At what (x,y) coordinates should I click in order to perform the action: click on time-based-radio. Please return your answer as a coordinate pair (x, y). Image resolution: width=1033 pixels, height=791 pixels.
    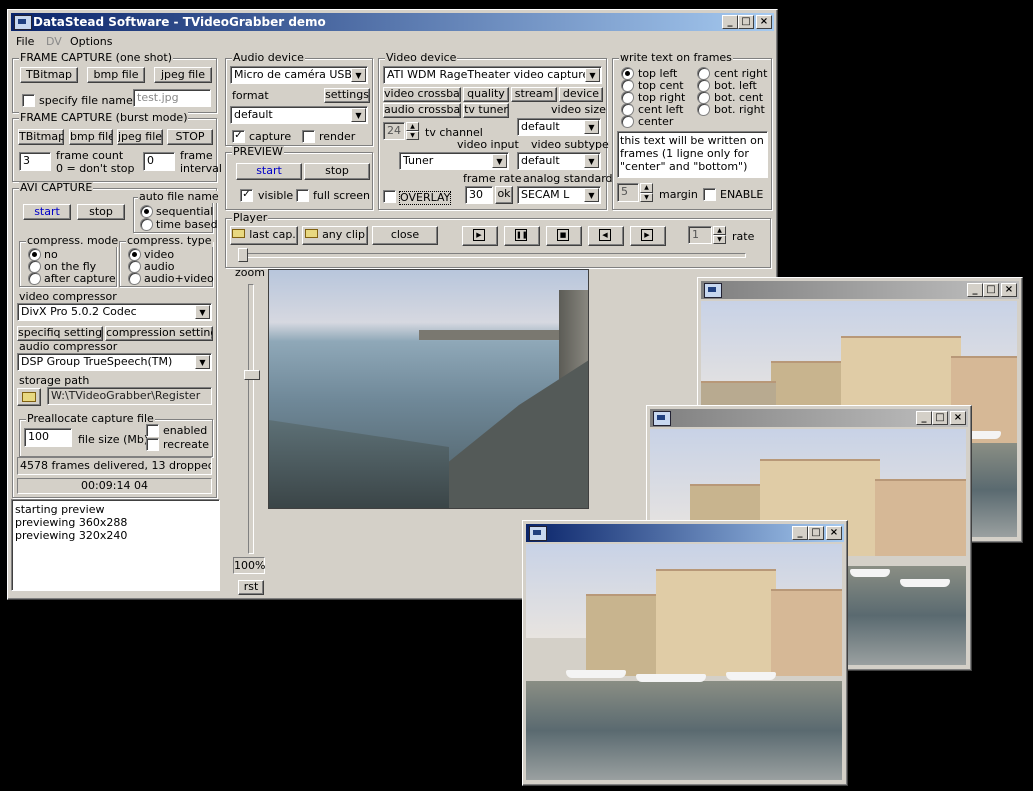
    Looking at the image, I should click on (146, 224).